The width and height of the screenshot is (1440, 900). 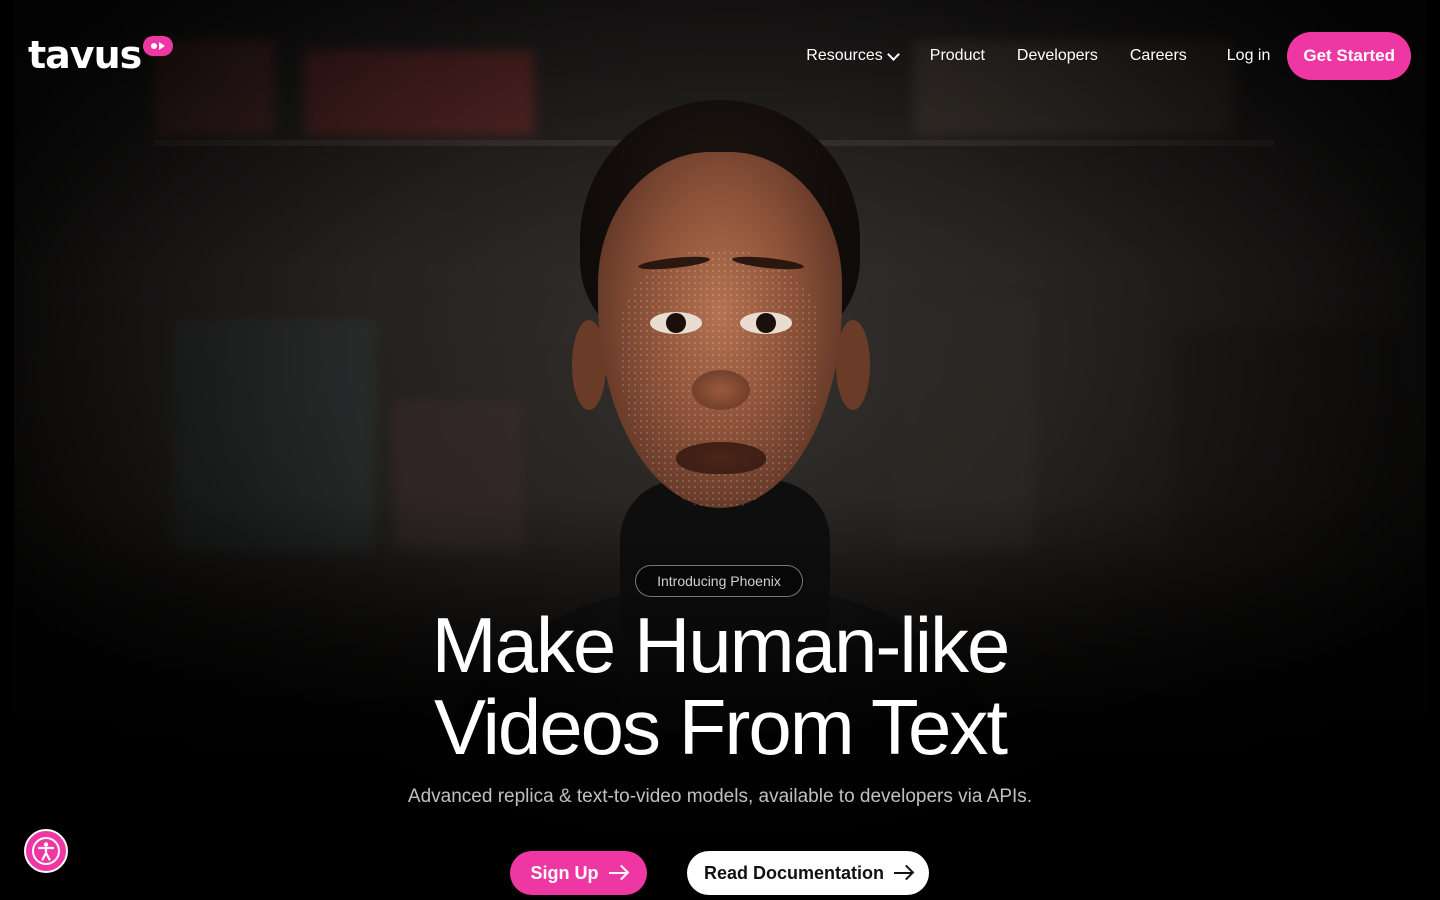 I want to click on nav-item-developers: Developers, so click(x=1057, y=56).